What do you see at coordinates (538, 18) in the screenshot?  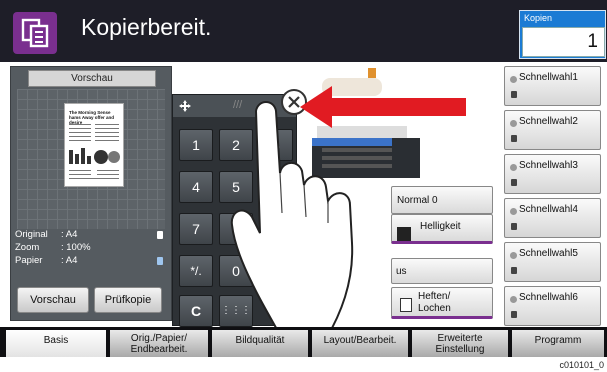 I see `copies-label: Kopien` at bounding box center [538, 18].